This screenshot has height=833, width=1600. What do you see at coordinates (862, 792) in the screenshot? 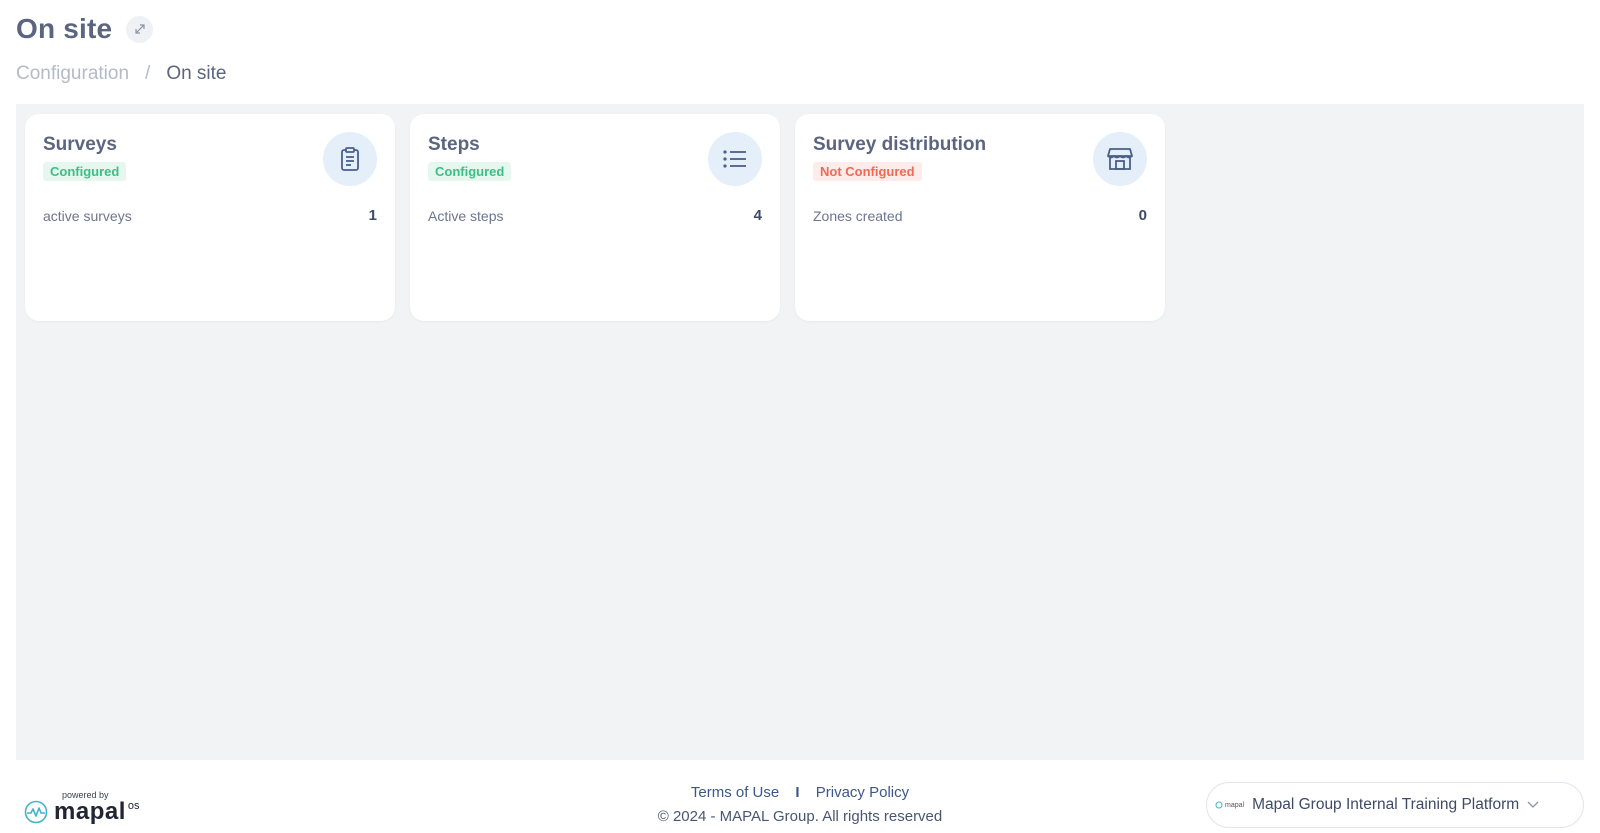
I see `privacy-policy-link: Privacy Policy` at bounding box center [862, 792].